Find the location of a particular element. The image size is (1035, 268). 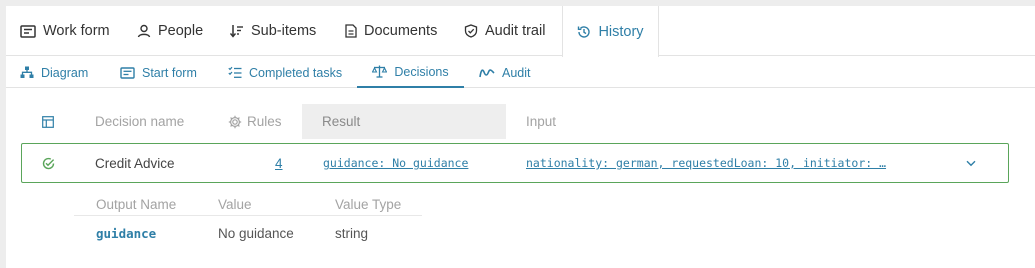

tab-history: History is located at coordinates (610, 31).